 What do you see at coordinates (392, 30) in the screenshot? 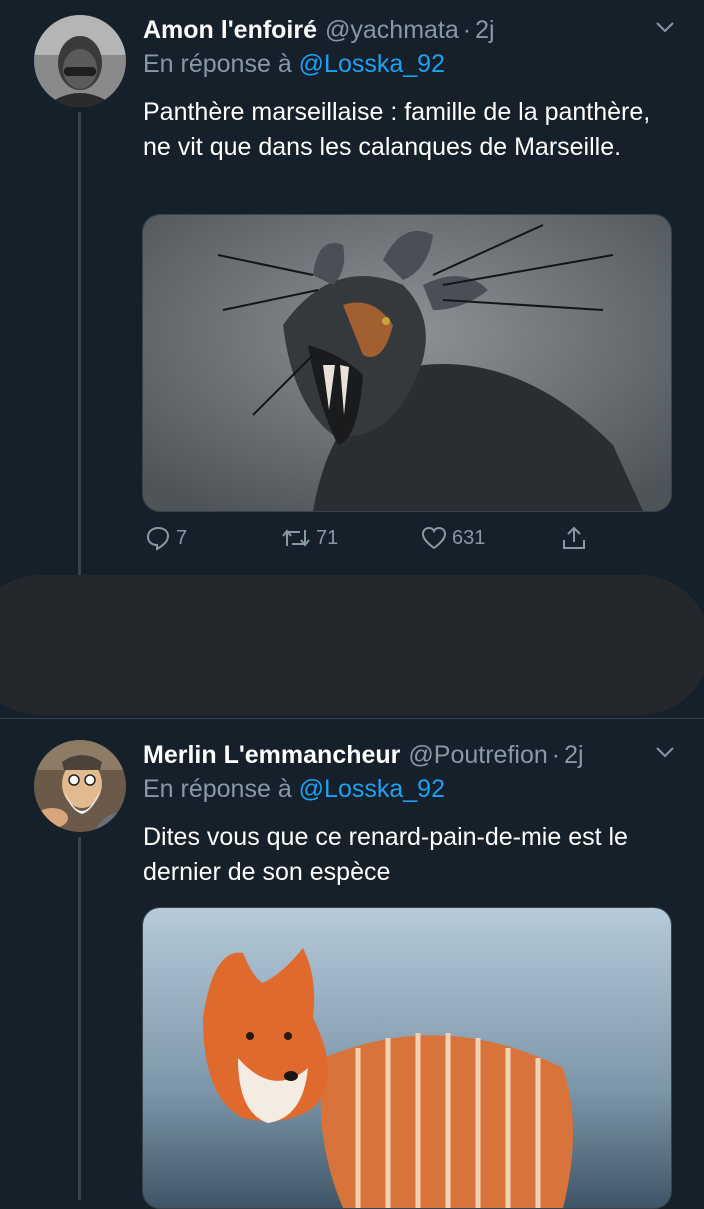
I see `user-handle: @yachmata` at bounding box center [392, 30].